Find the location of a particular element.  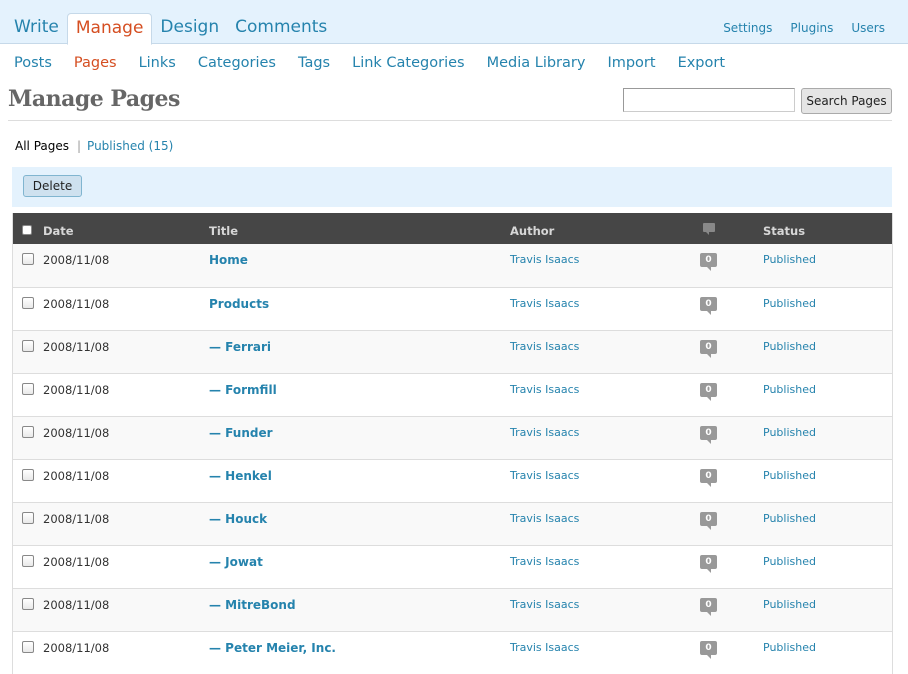

column-date: Date is located at coordinates (58, 231).